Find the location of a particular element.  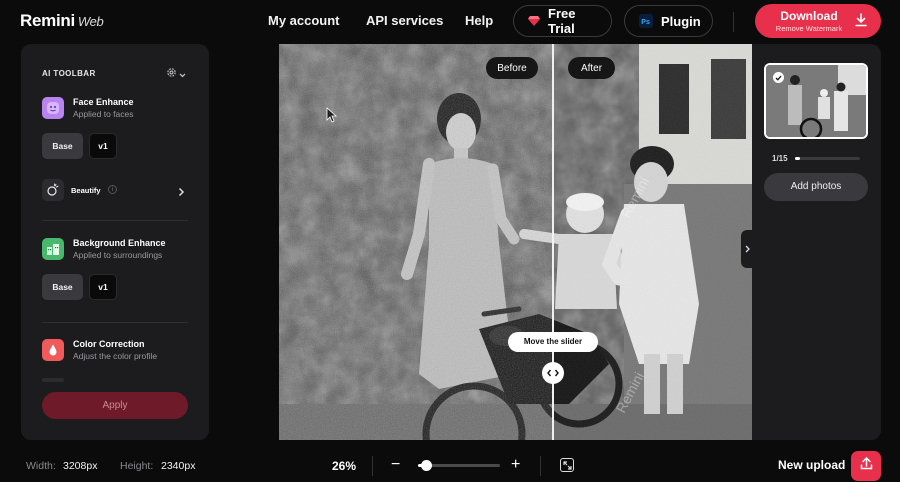

upload-button is located at coordinates (866, 466).